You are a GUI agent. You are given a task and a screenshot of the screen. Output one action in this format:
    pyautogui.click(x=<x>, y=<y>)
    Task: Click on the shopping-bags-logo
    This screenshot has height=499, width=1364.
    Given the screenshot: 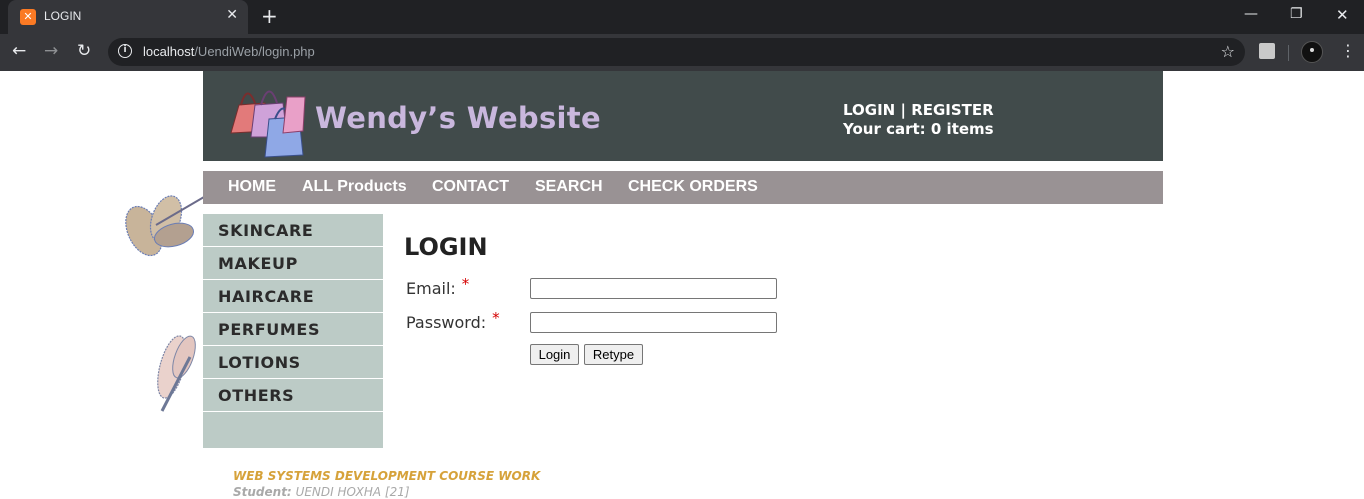 What is the action you would take?
    pyautogui.click(x=268, y=124)
    